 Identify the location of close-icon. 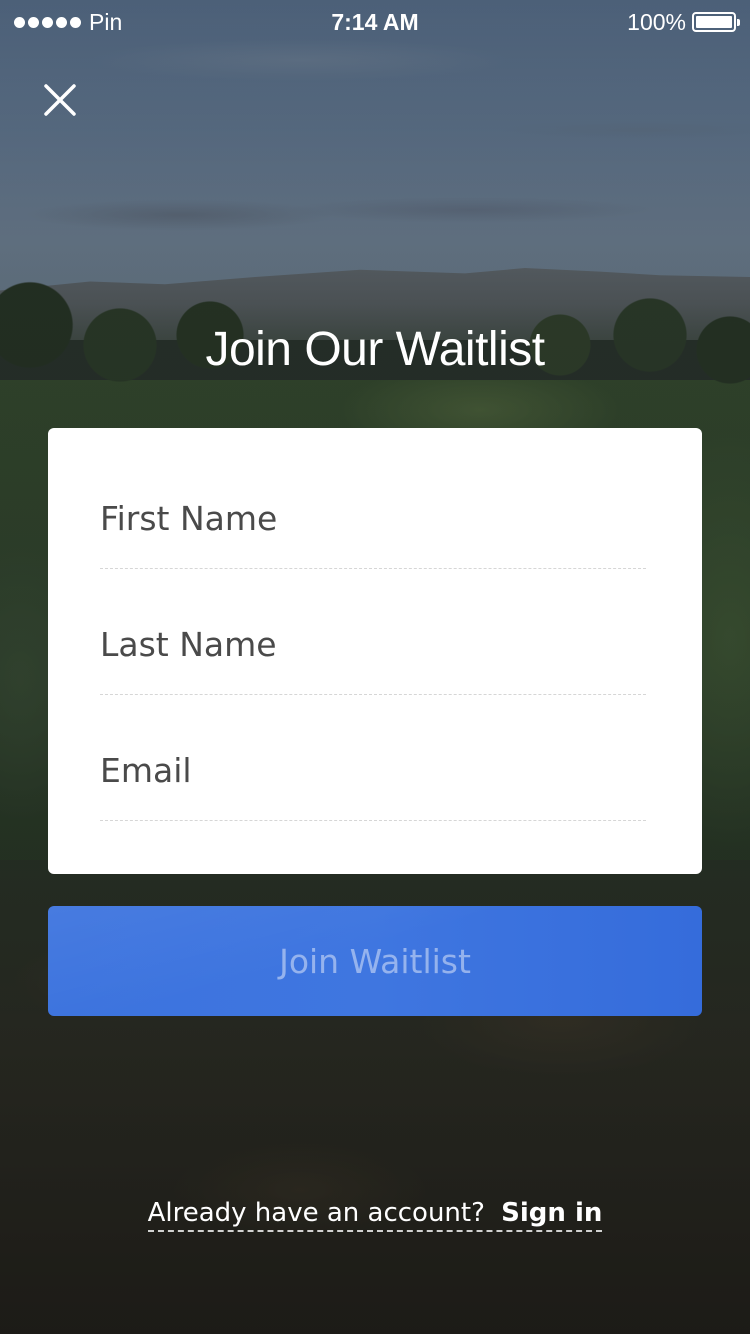
(60, 100).